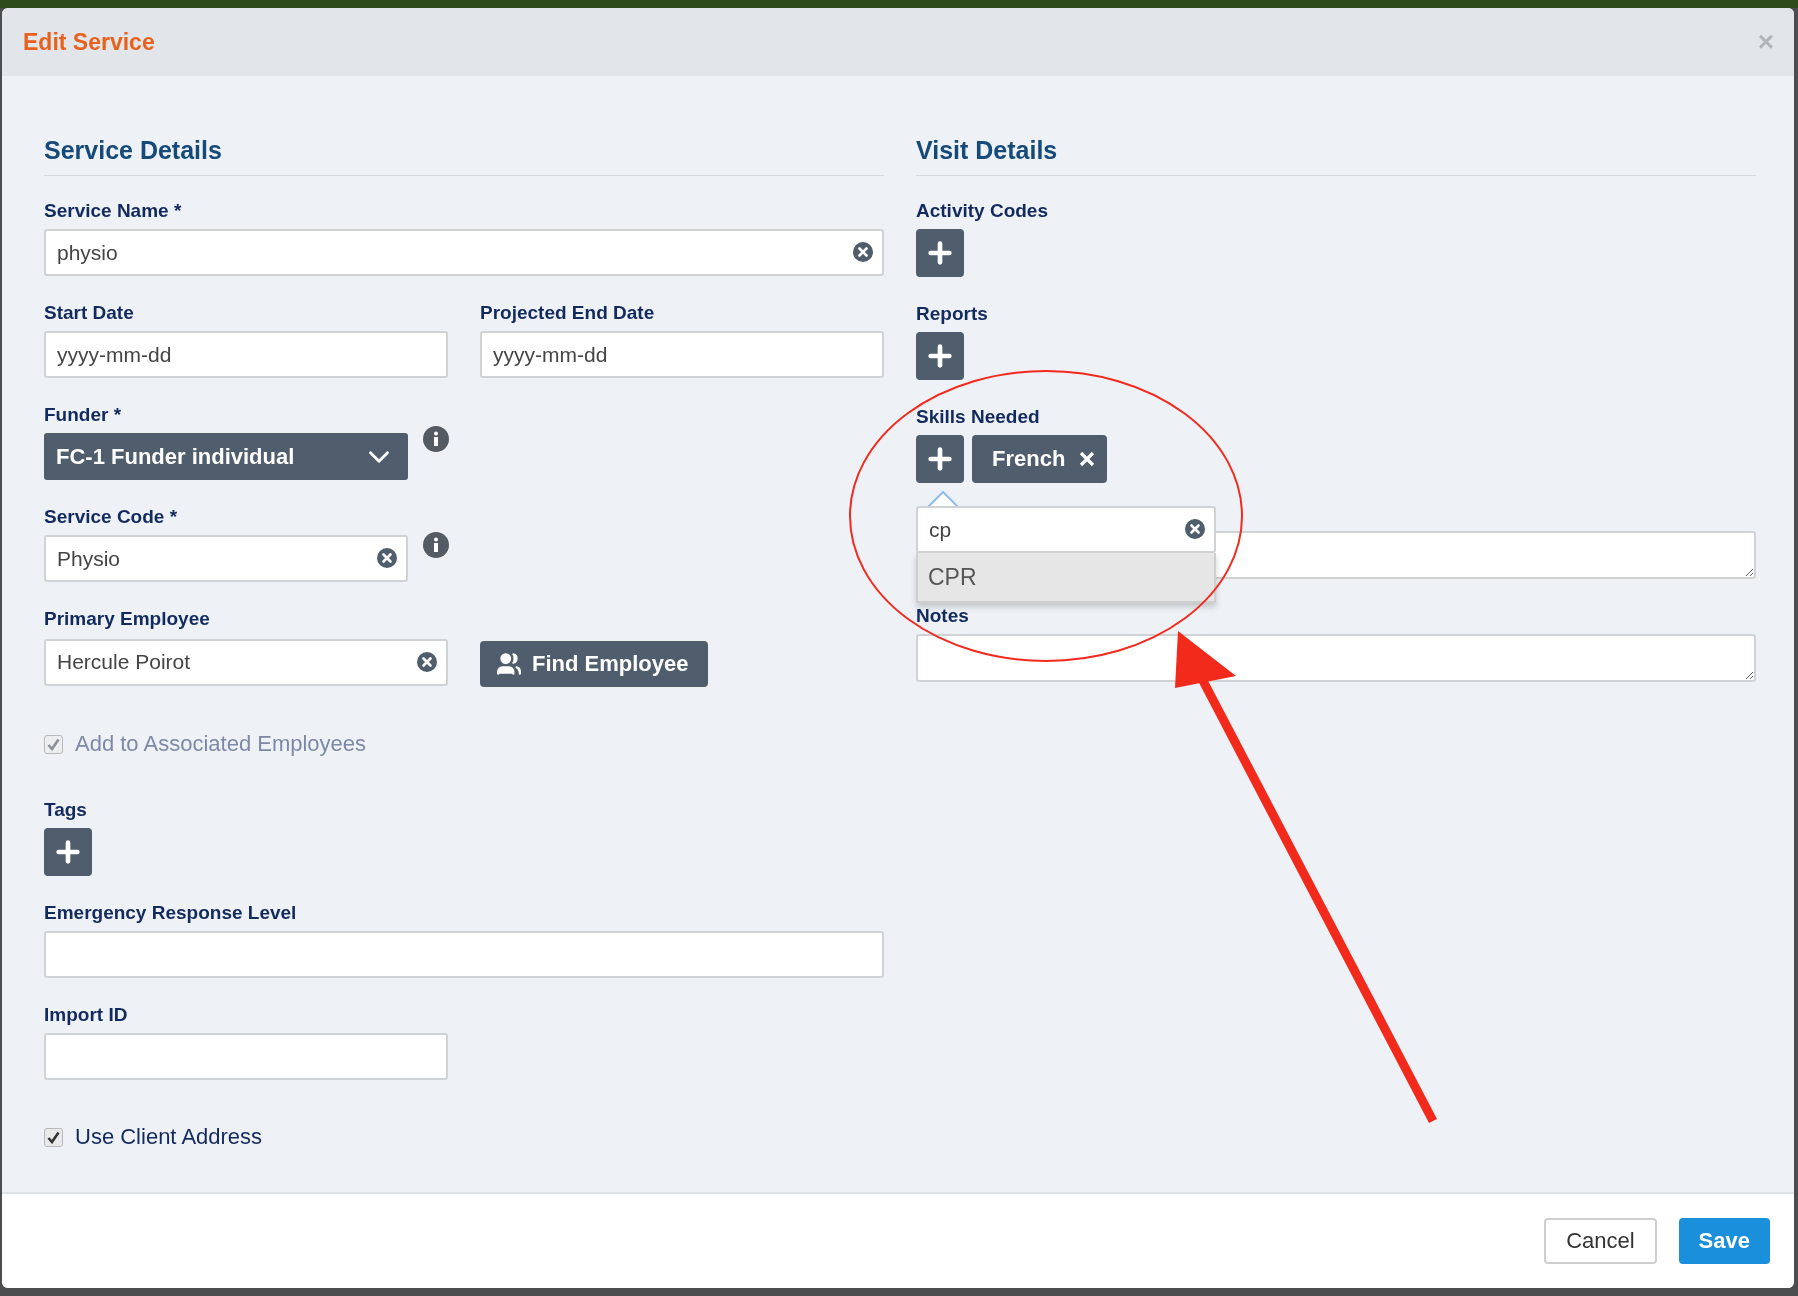 This screenshot has height=1296, width=1798. Describe the element at coordinates (221, 744) in the screenshot. I see `checkbox-label: Add to Associated Employees` at that location.